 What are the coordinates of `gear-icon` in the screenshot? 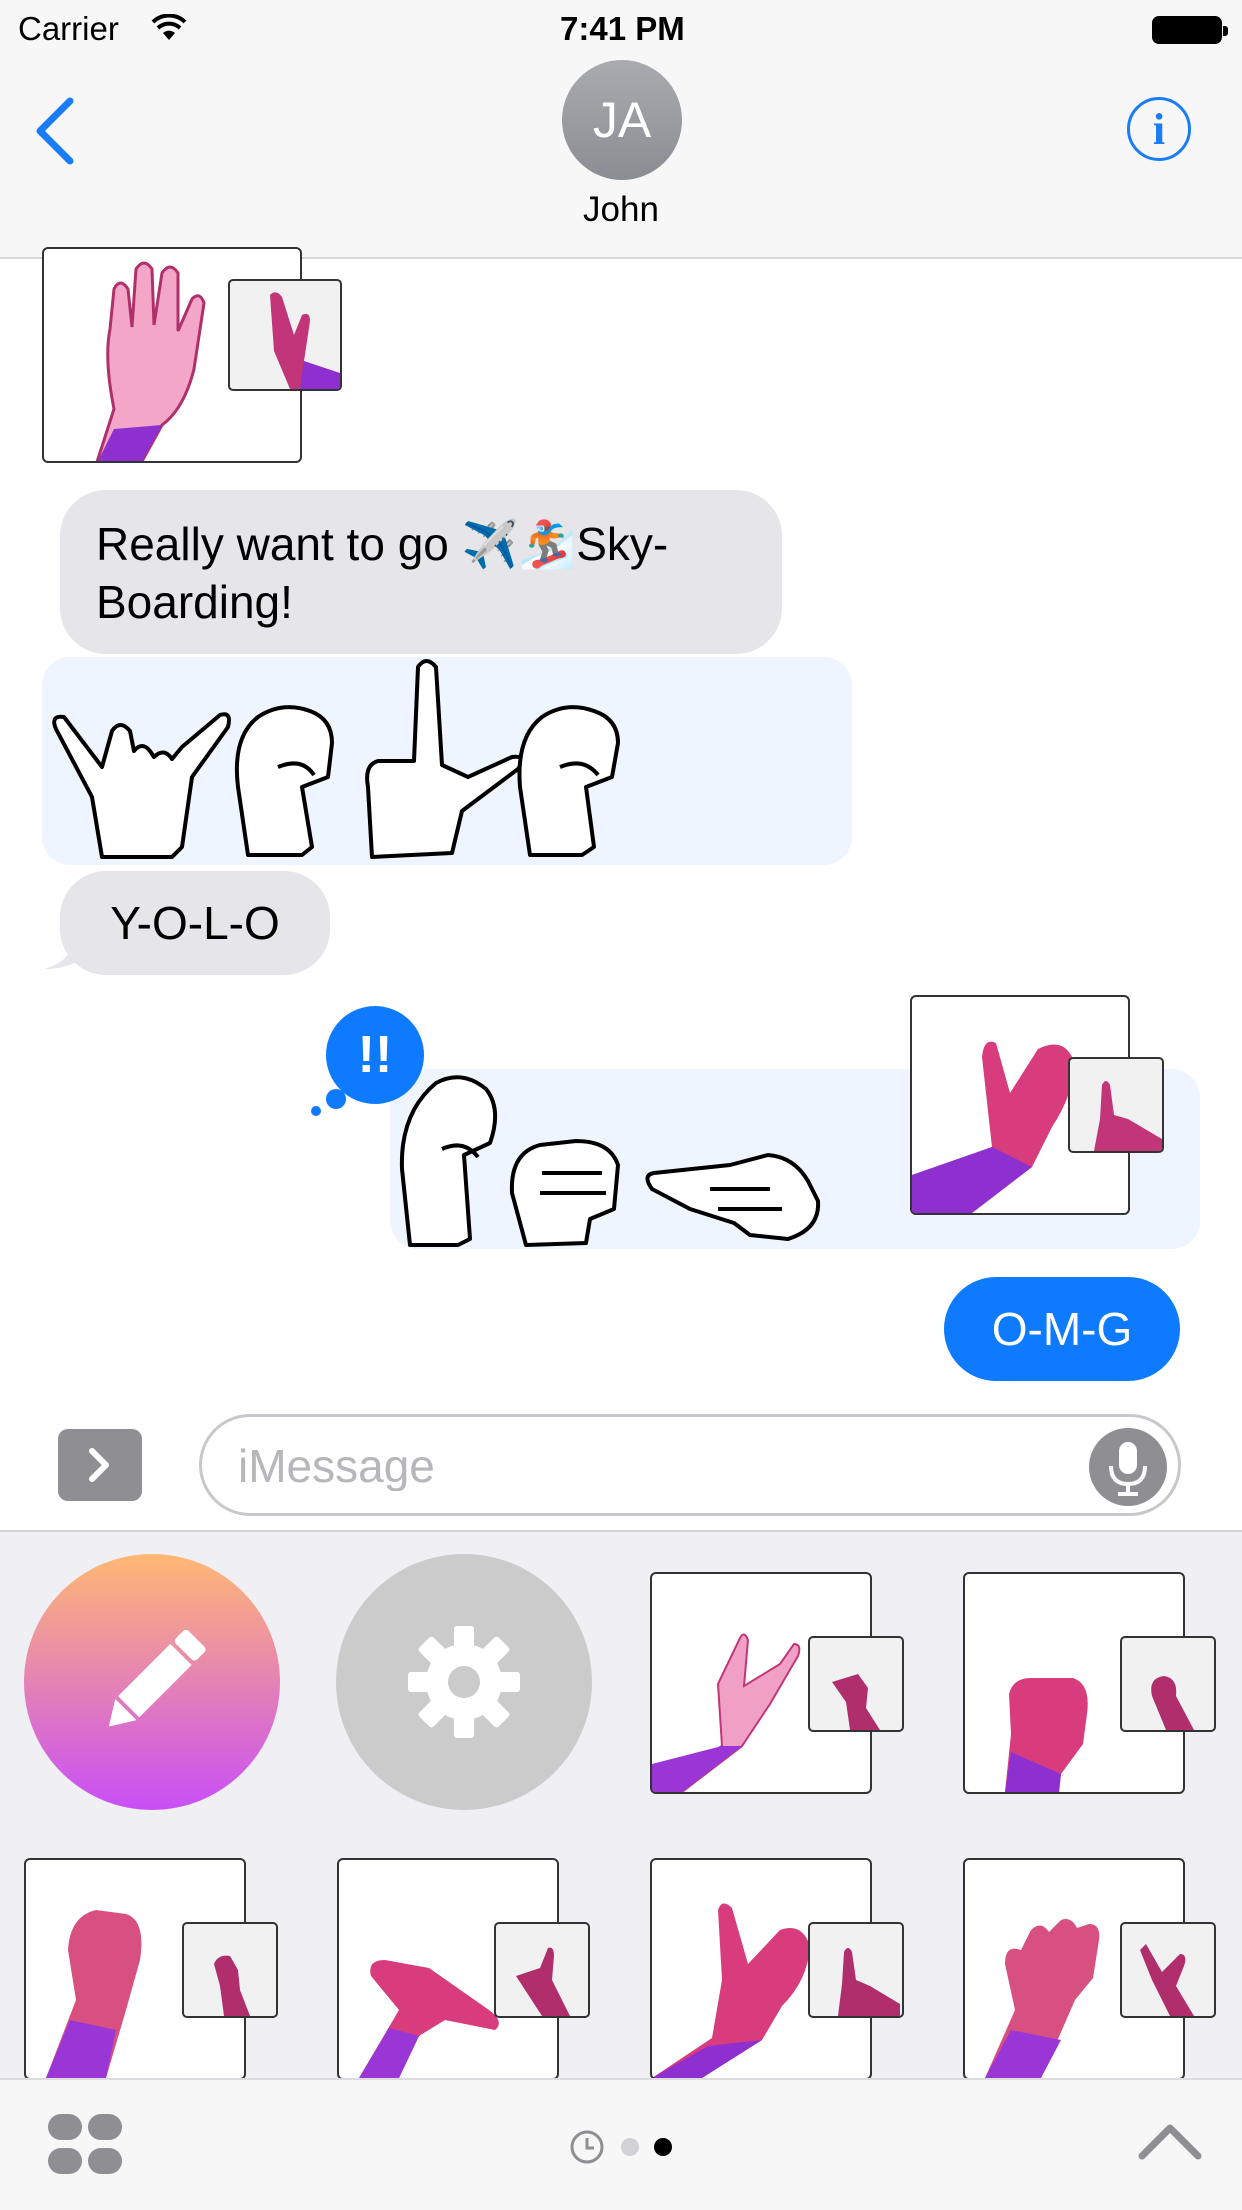 It's located at (464, 1682).